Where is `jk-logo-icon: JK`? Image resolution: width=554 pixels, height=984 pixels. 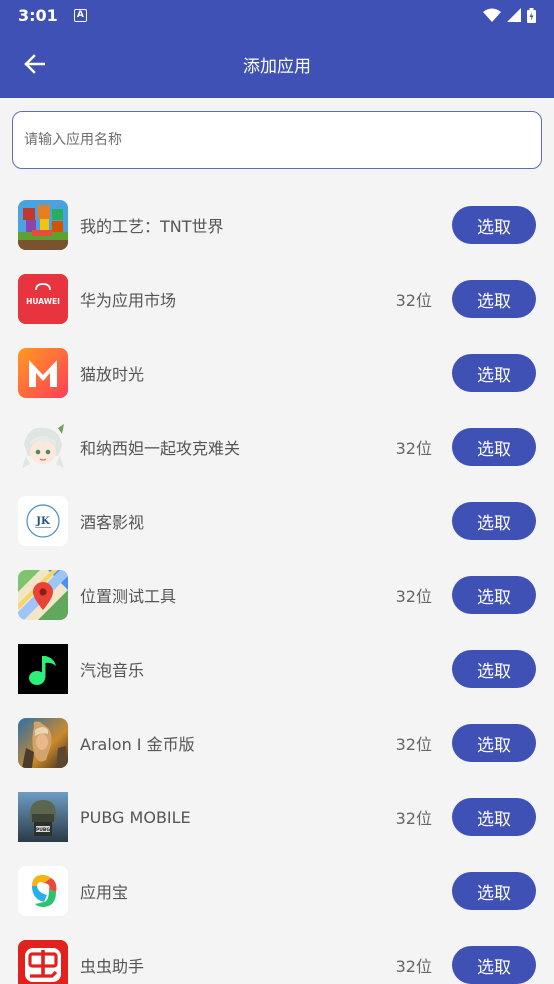
jk-logo-icon: JK is located at coordinates (43, 521).